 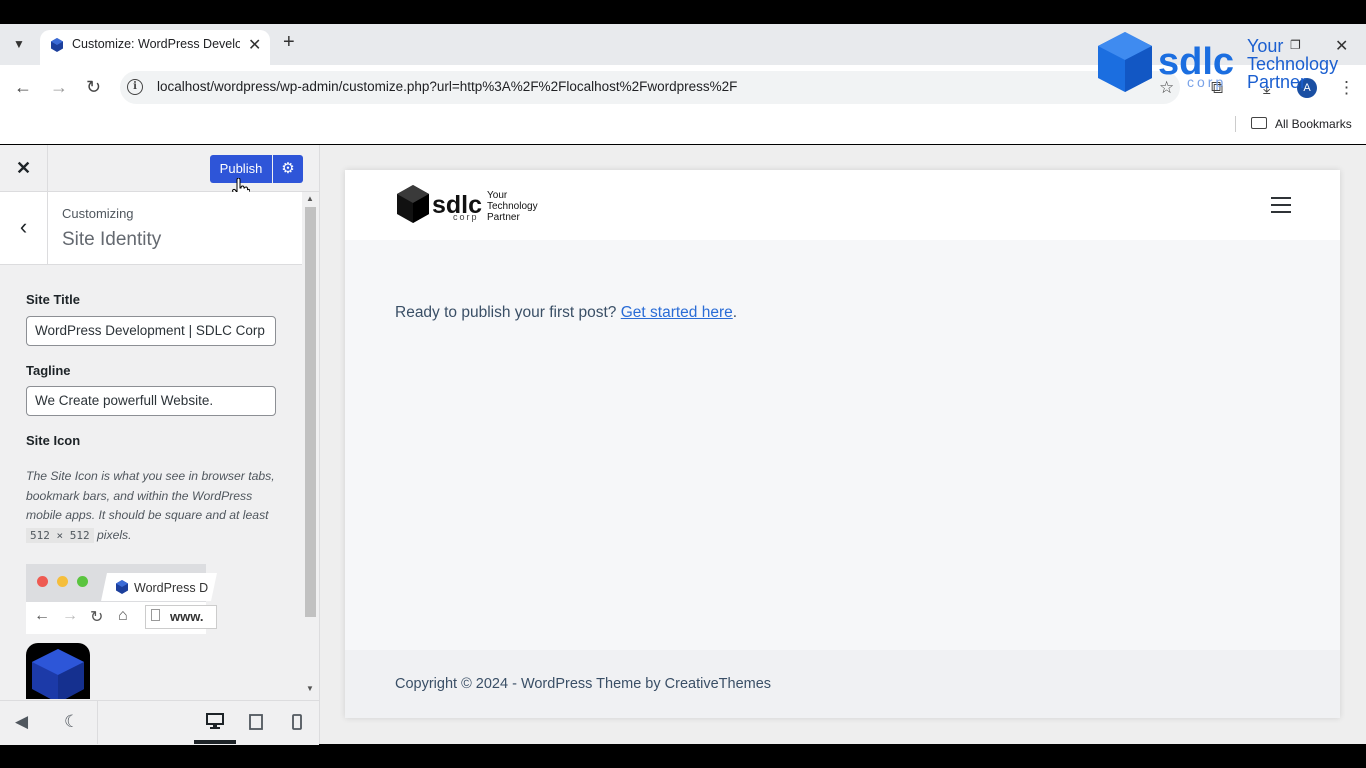 I want to click on section-title: Site Identity, so click(x=112, y=239).